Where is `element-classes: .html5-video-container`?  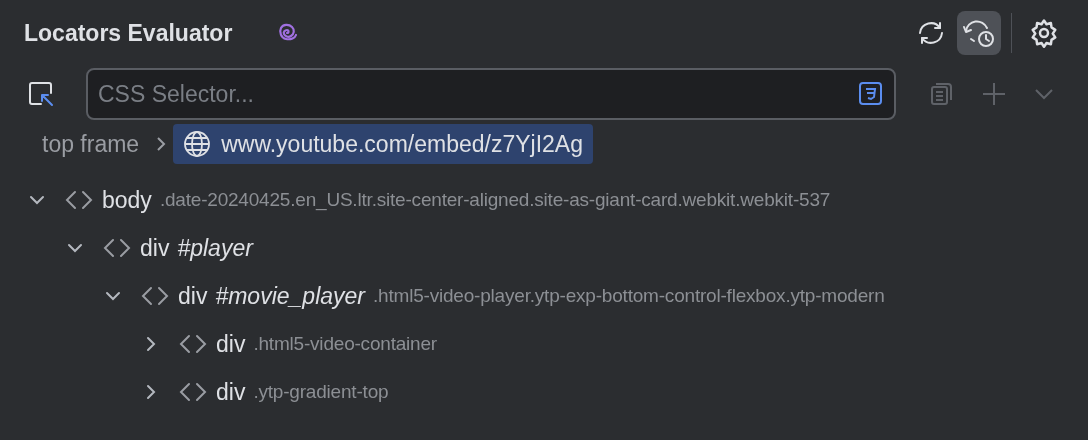 element-classes: .html5-video-container is located at coordinates (345, 344).